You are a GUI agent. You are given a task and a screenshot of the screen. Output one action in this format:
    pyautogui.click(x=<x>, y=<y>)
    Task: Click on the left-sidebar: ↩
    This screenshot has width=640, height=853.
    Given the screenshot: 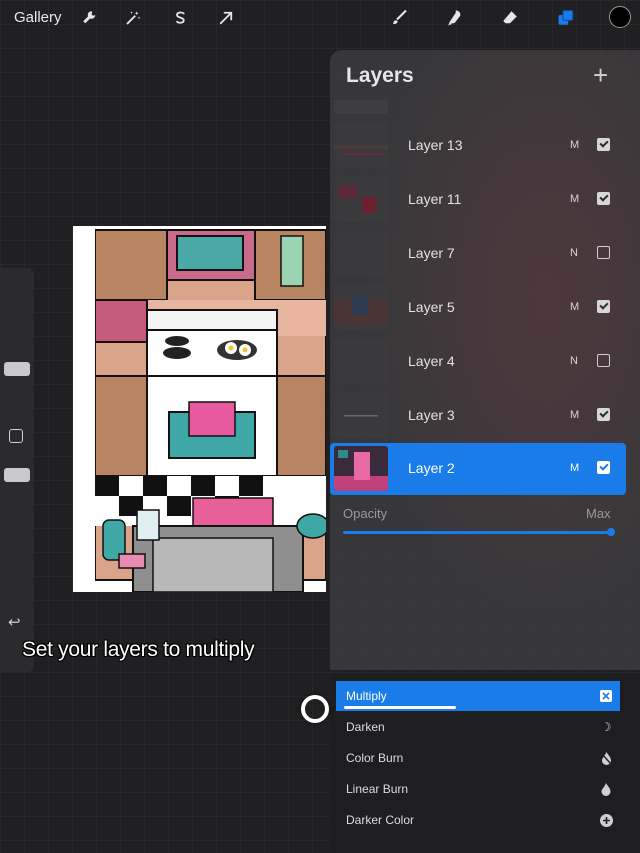 What is the action you would take?
    pyautogui.click(x=17, y=470)
    